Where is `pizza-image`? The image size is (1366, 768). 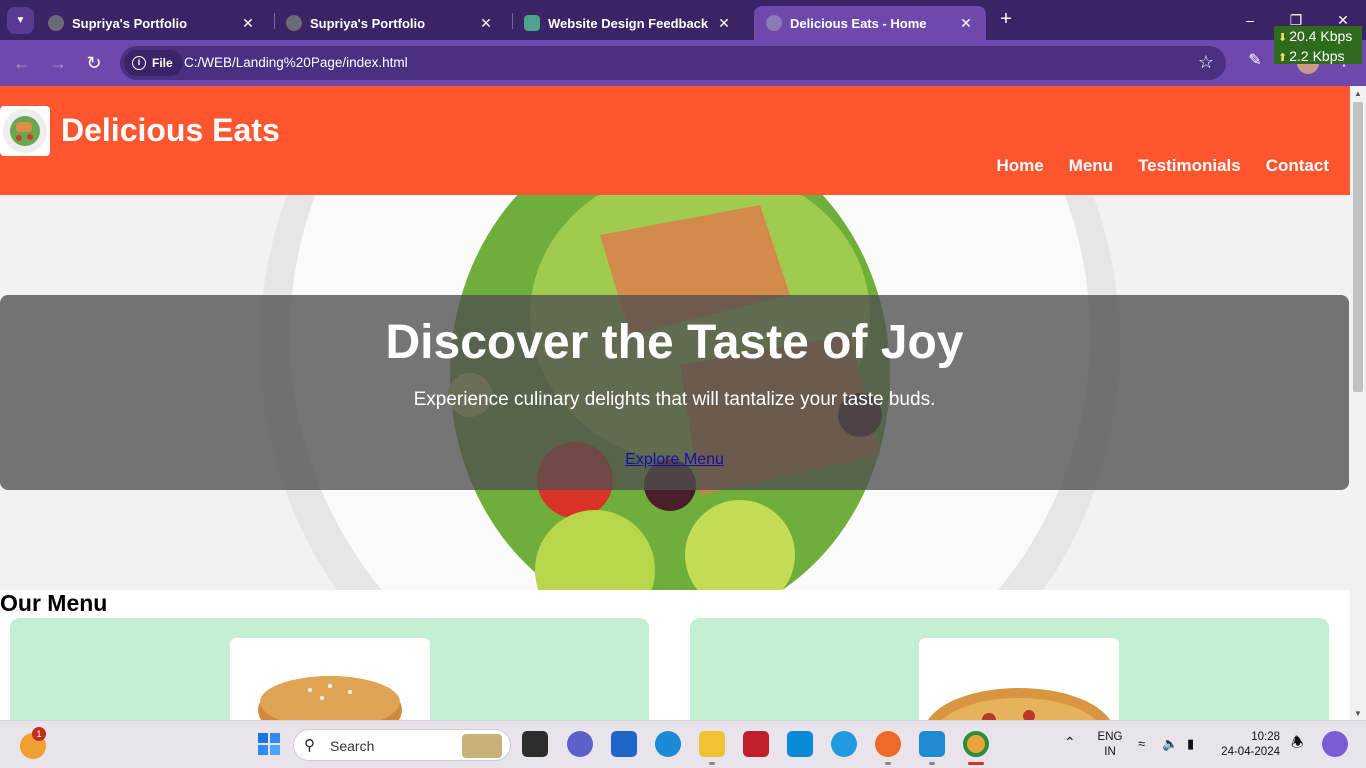
pizza-image is located at coordinates (1019, 679).